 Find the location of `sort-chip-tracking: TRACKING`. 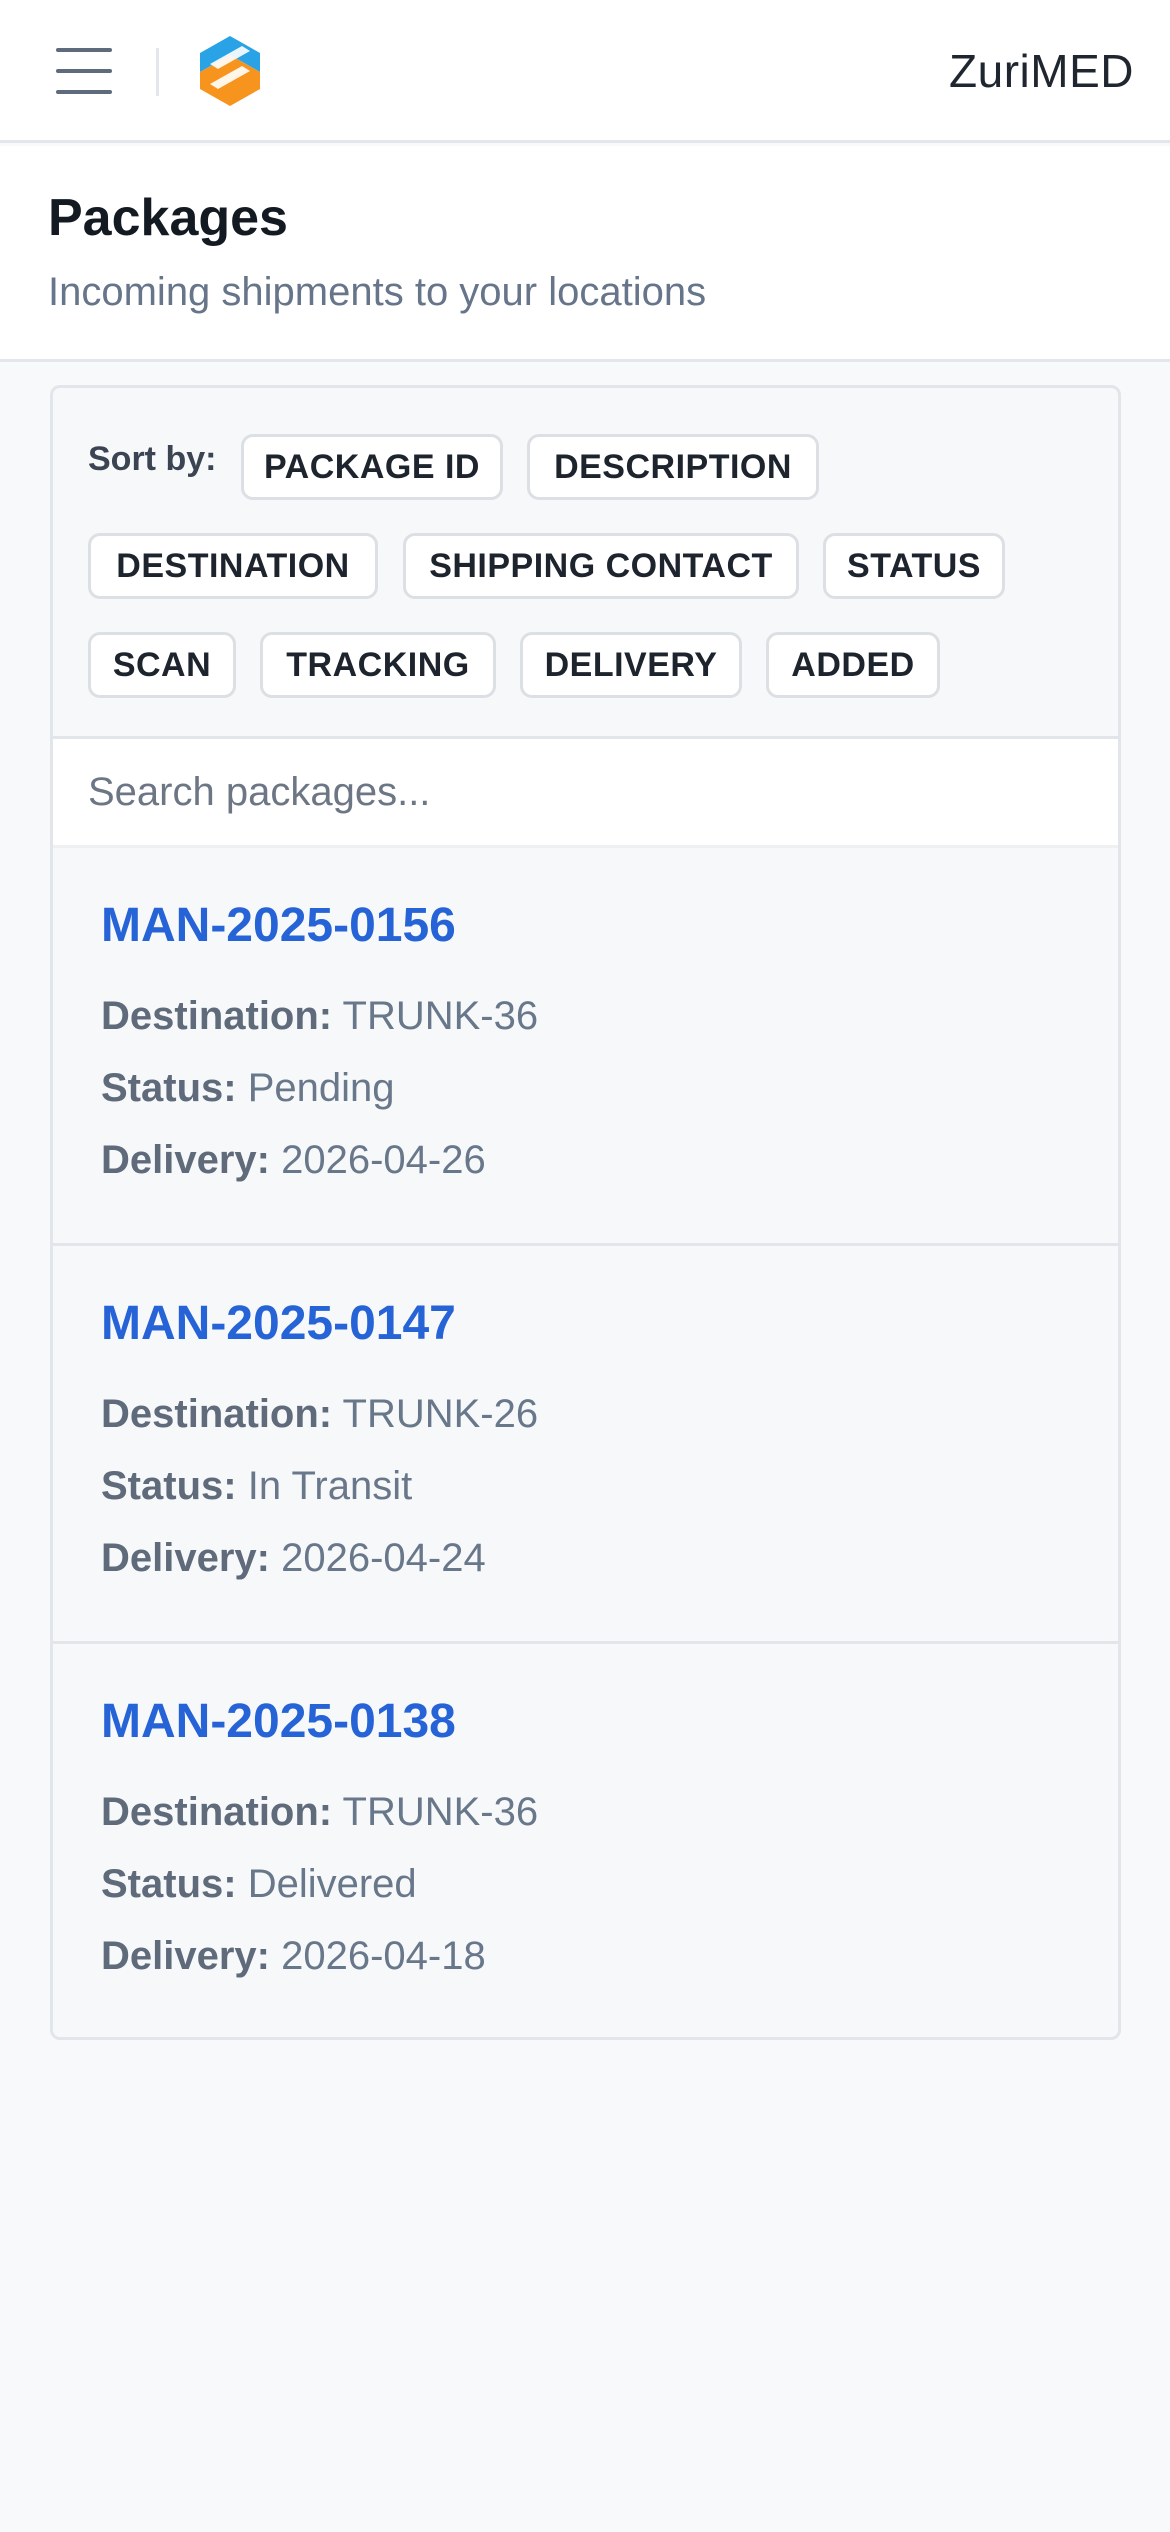

sort-chip-tracking: TRACKING is located at coordinates (378, 665).